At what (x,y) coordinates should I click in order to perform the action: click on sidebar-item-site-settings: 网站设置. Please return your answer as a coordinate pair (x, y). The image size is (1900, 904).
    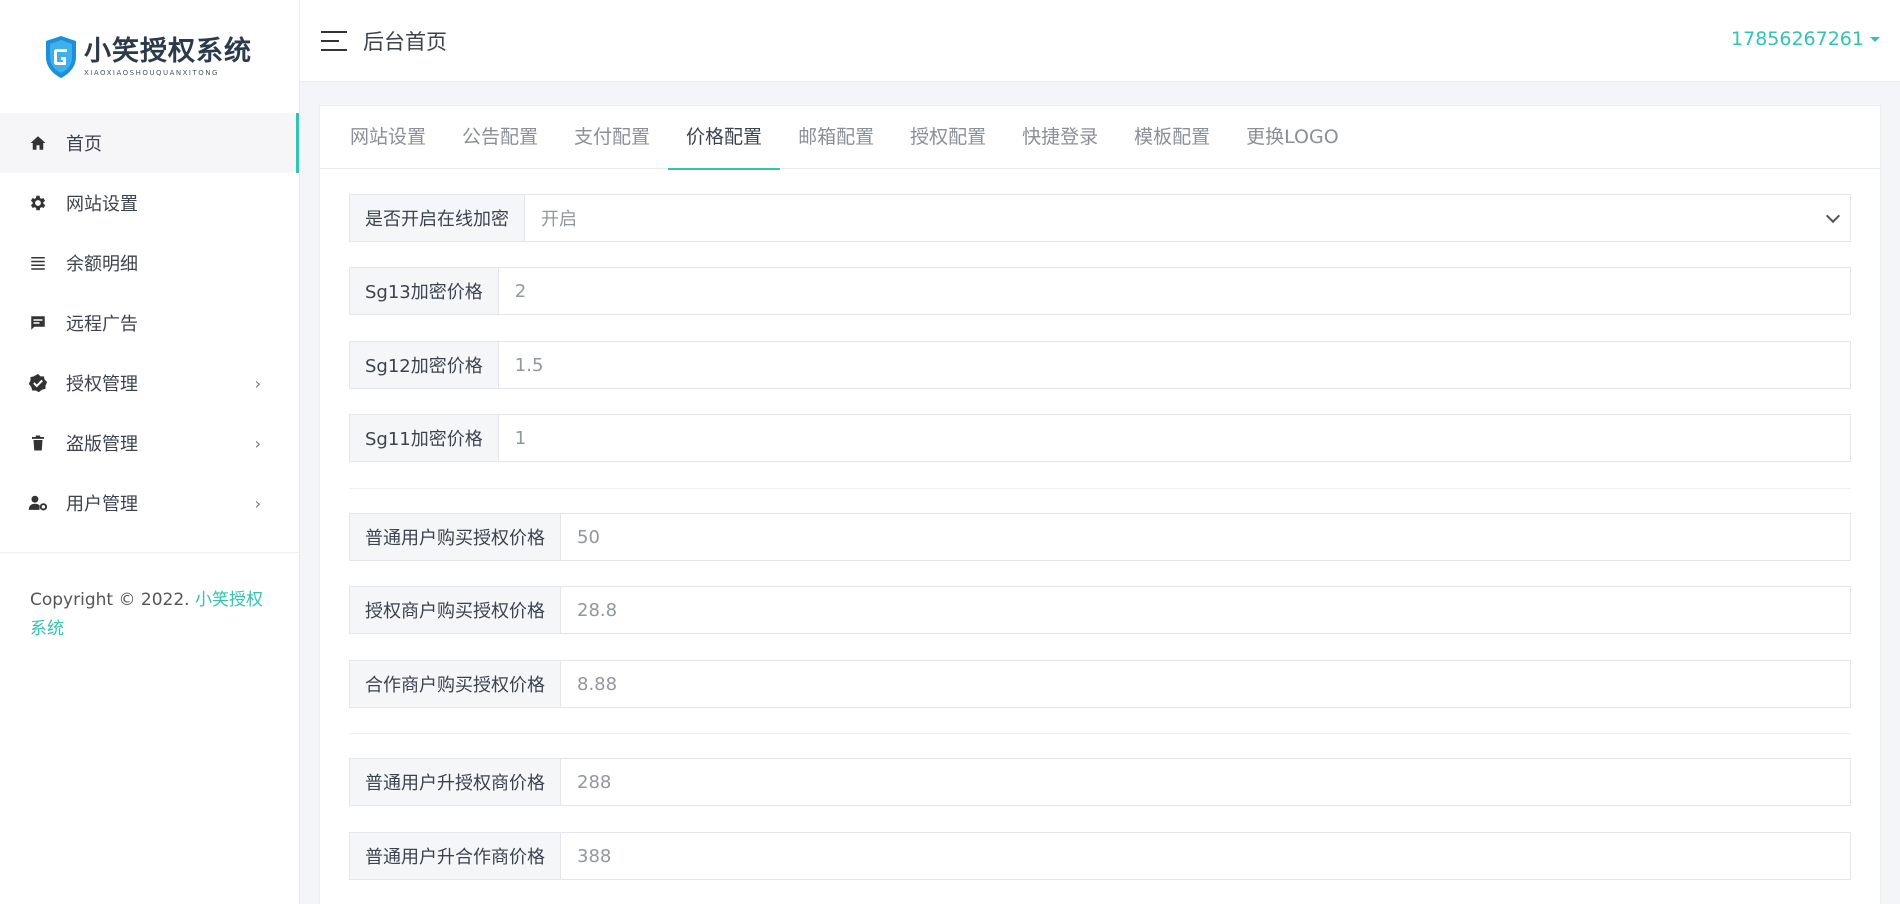
    Looking at the image, I should click on (149, 203).